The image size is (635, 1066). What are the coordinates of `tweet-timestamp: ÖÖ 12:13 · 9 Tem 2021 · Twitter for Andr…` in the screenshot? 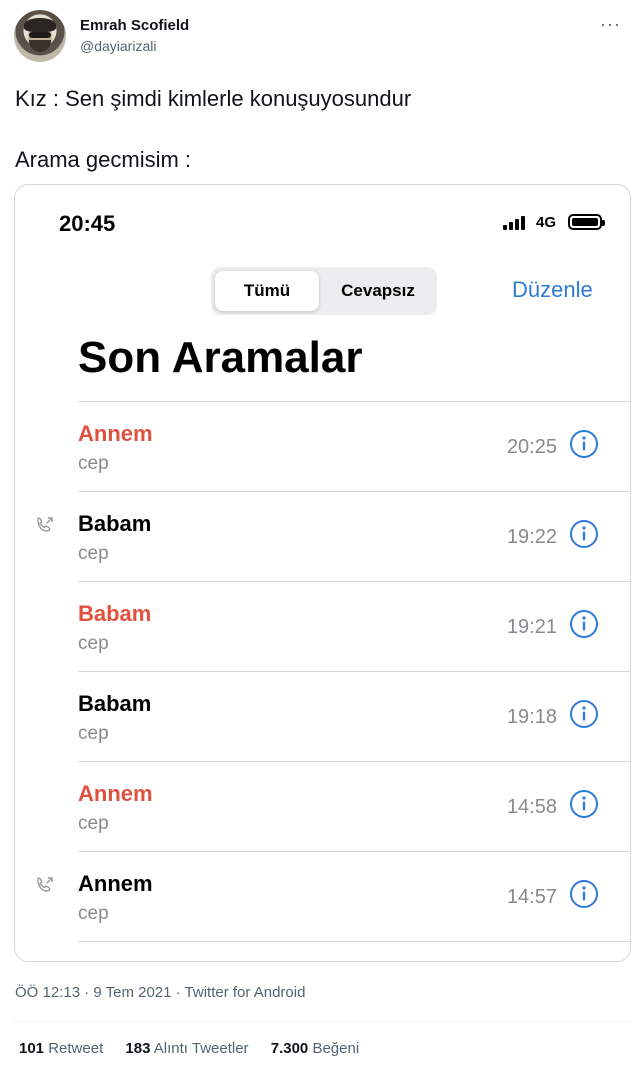 It's located at (160, 992).